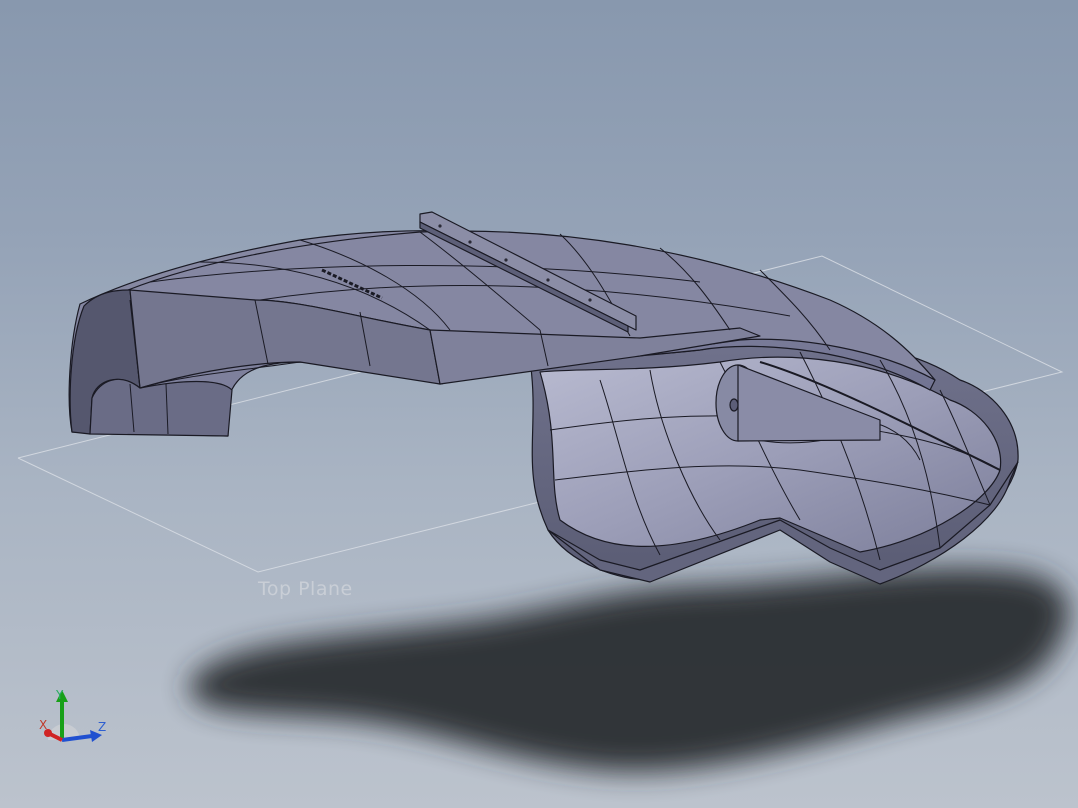 This screenshot has width=1078, height=808. I want to click on reference-triad: X Y Z, so click(74, 719).